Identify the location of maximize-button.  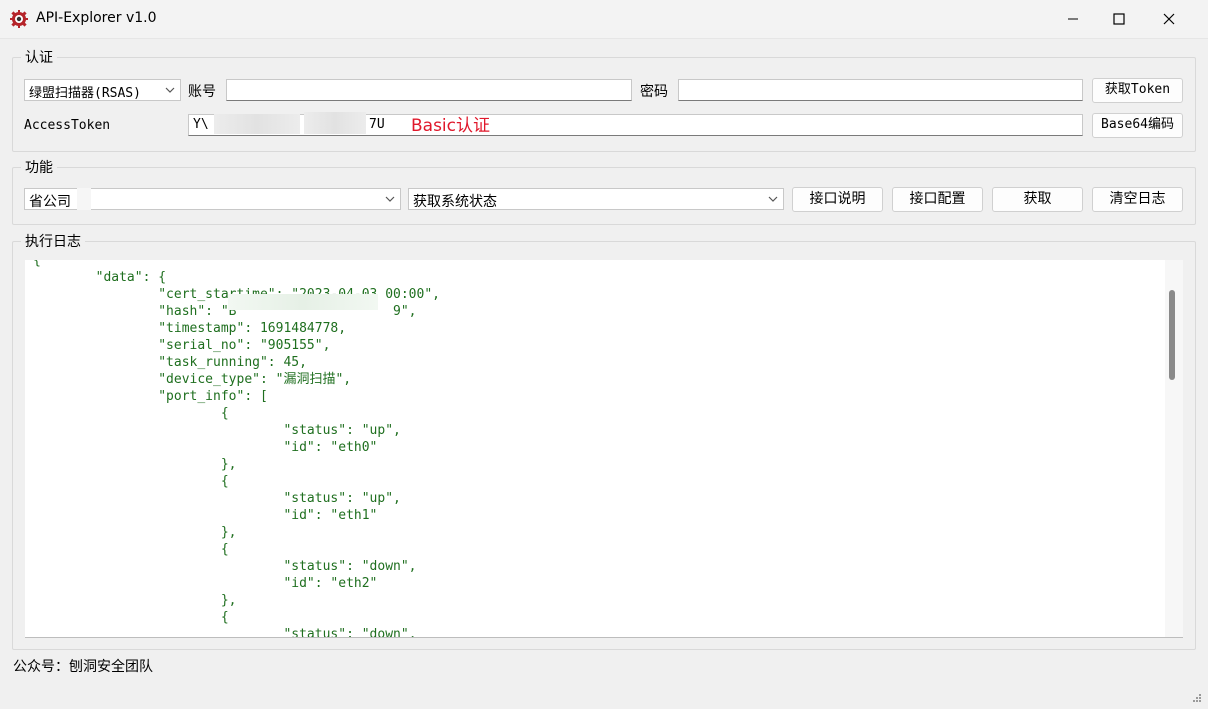
(1119, 19).